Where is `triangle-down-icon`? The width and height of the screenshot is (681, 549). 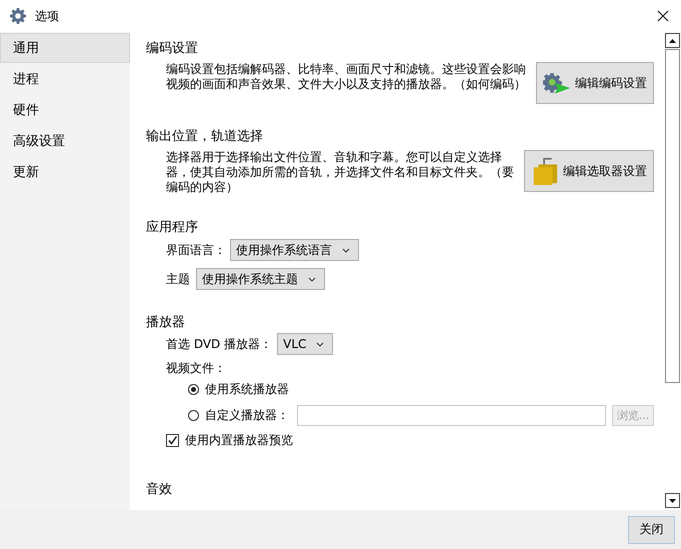 triangle-down-icon is located at coordinates (672, 500).